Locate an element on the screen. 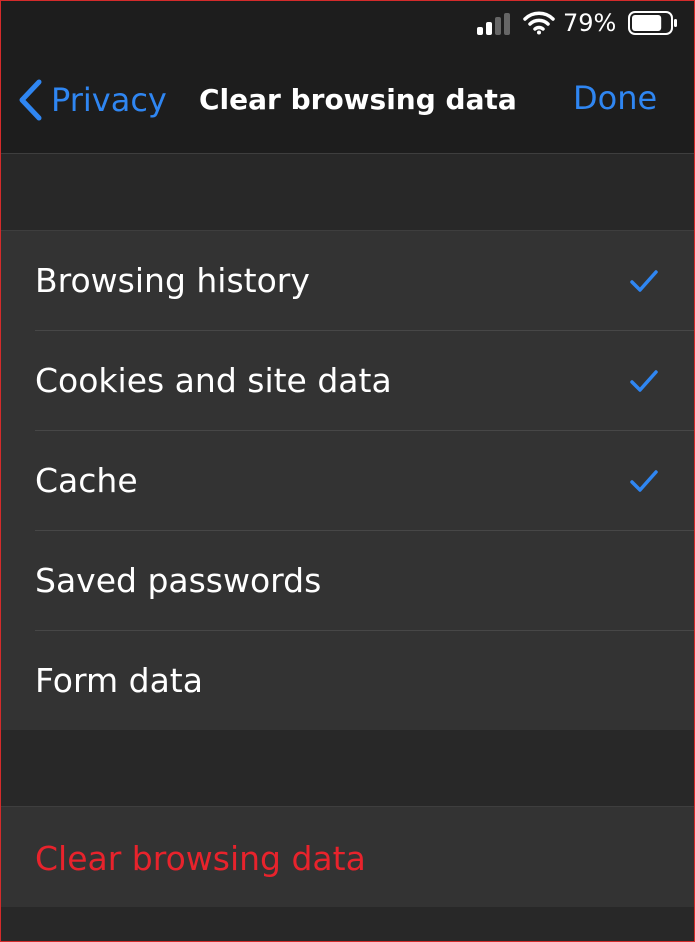 The width and height of the screenshot is (695, 942). clear-browsing-data-label: Clear browsing data is located at coordinates (200, 858).